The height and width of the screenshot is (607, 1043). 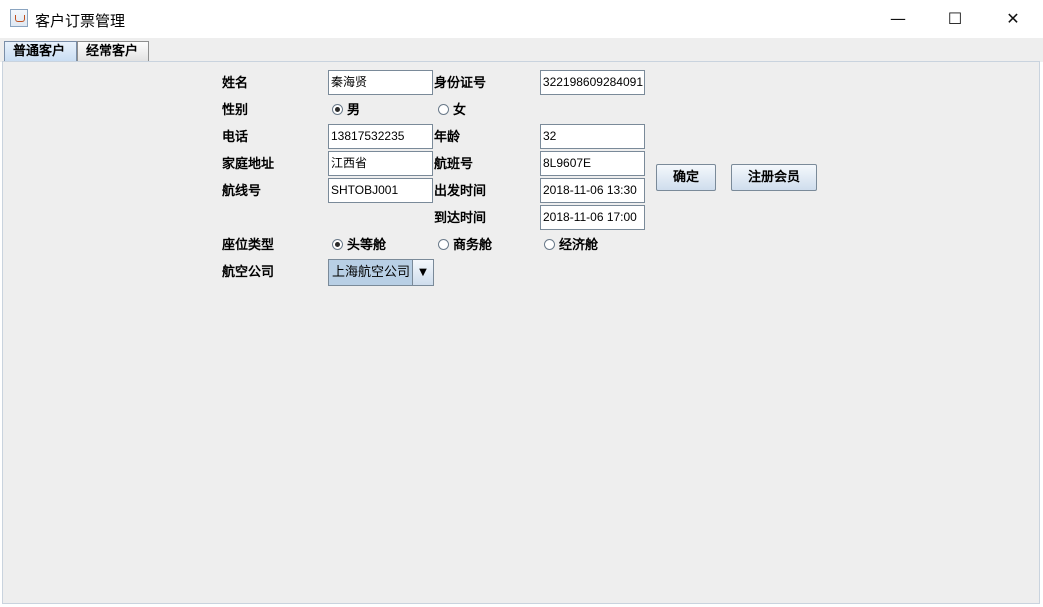 I want to click on address-label: 家庭地址, so click(x=248, y=164).